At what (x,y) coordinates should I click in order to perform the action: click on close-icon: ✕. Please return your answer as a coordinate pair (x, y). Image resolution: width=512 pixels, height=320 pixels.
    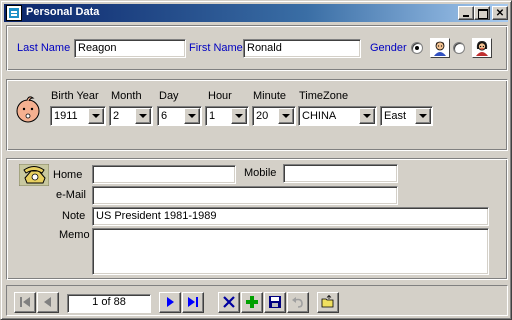
    Looking at the image, I should click on (500, 13).